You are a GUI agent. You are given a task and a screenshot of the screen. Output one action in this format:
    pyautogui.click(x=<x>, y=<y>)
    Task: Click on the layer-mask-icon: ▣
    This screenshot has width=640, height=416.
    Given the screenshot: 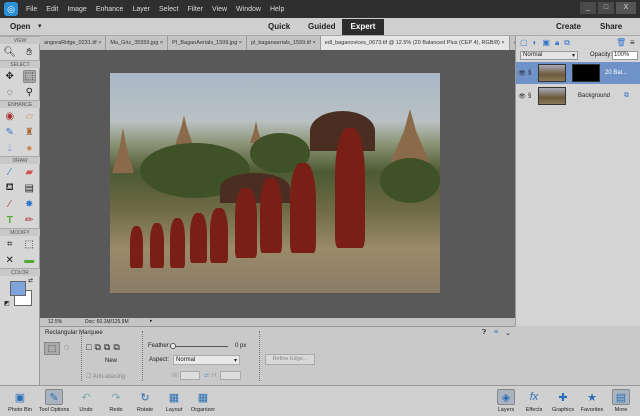 What is the action you would take?
    pyautogui.click(x=546, y=43)
    